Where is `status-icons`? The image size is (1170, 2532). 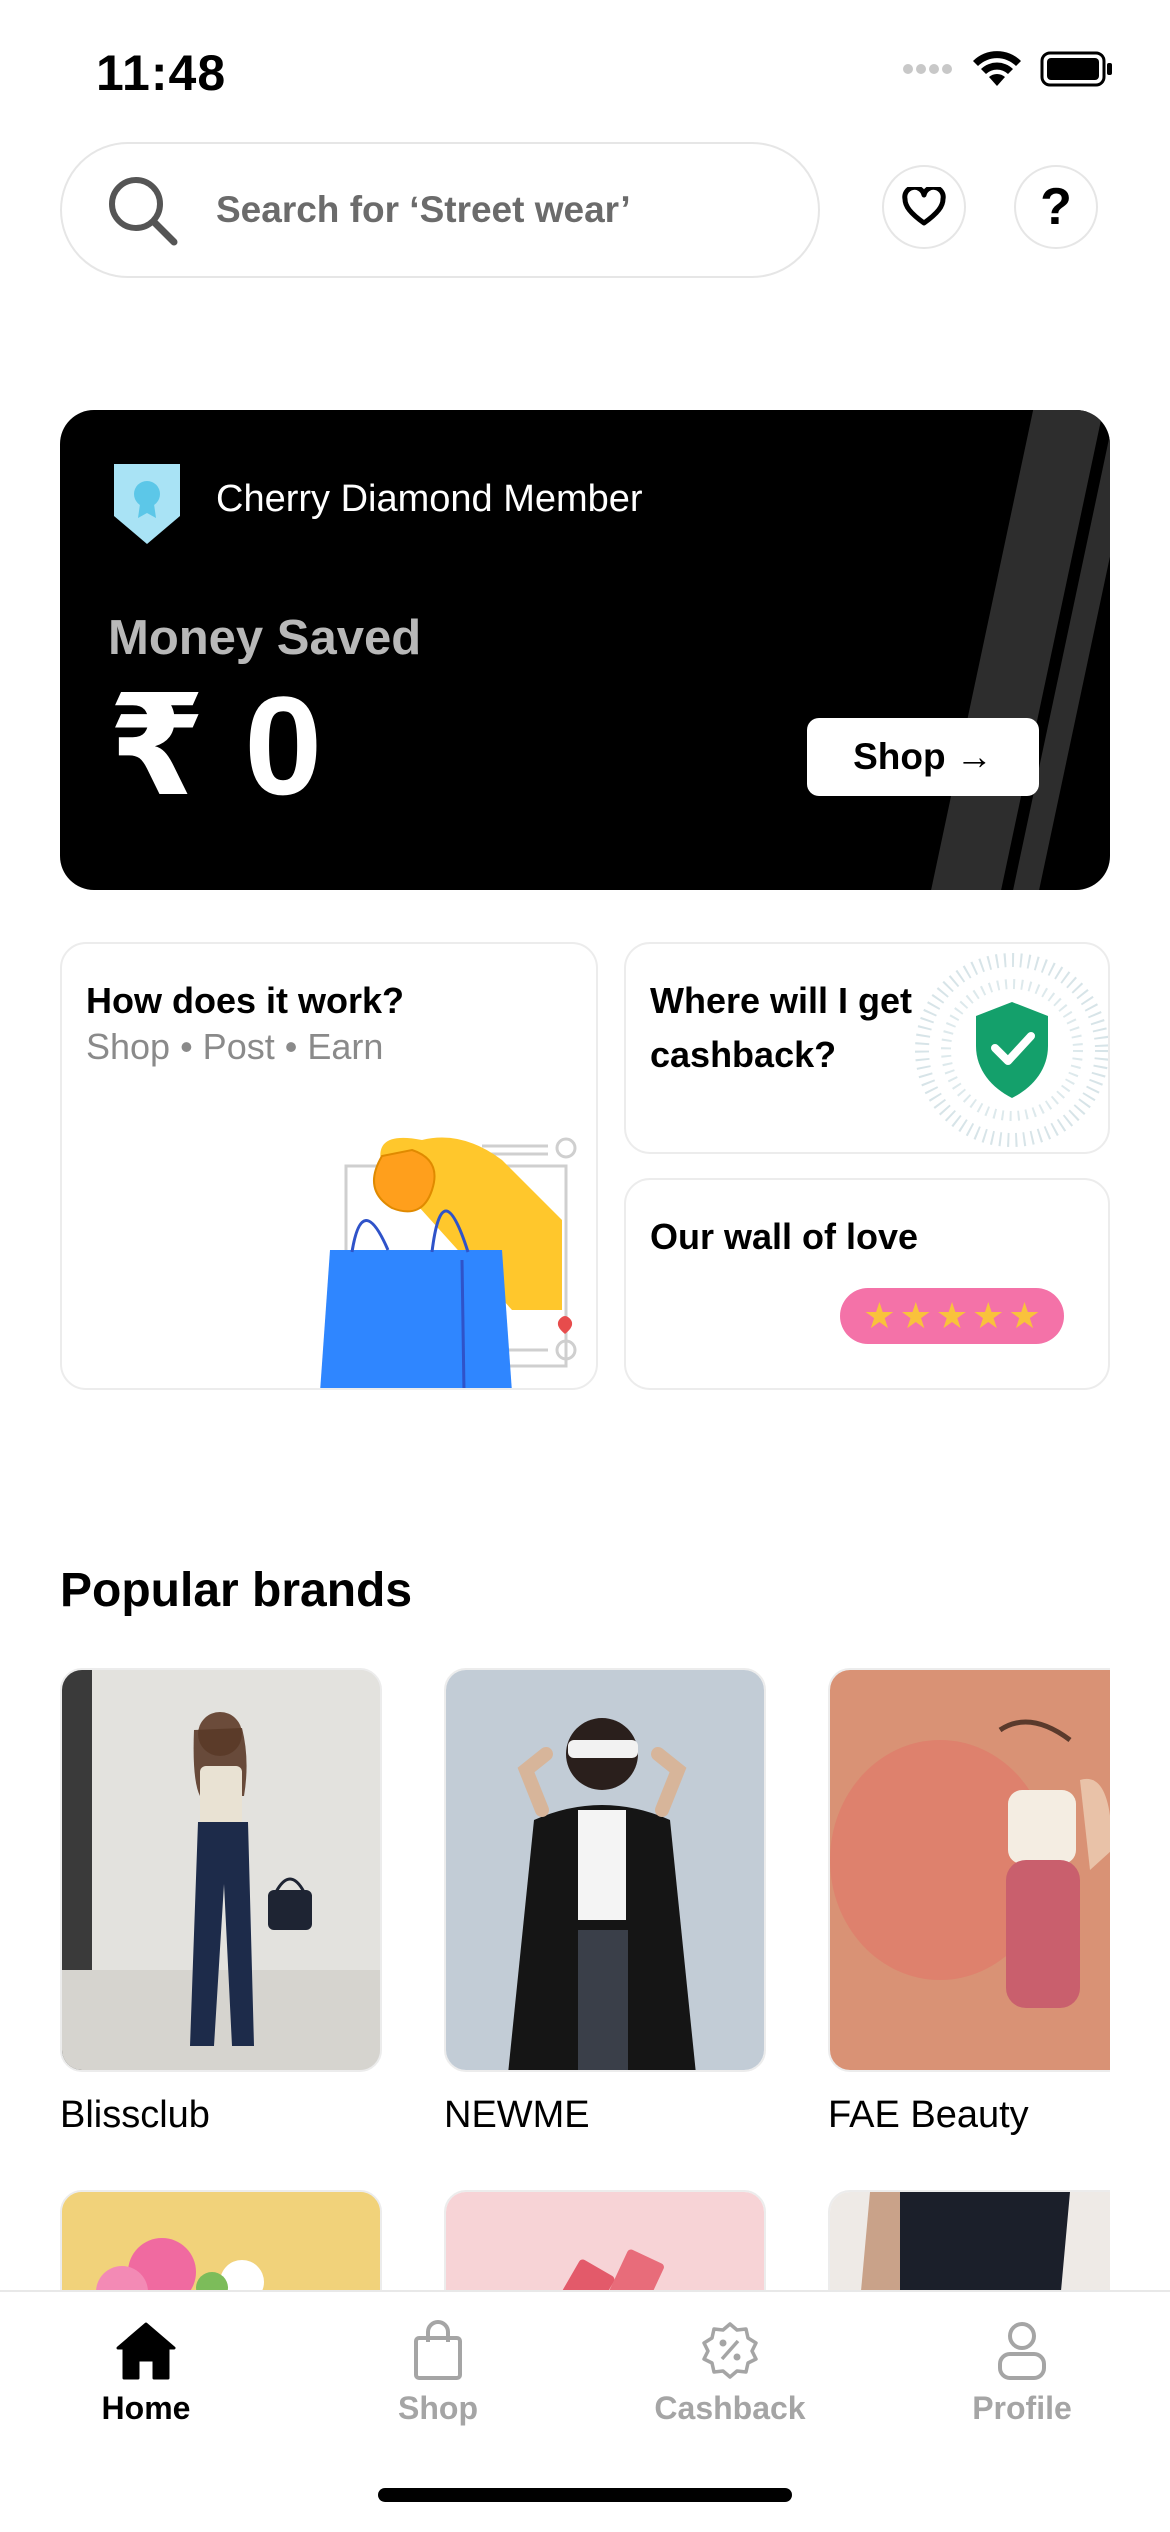
status-icons is located at coordinates (1008, 69).